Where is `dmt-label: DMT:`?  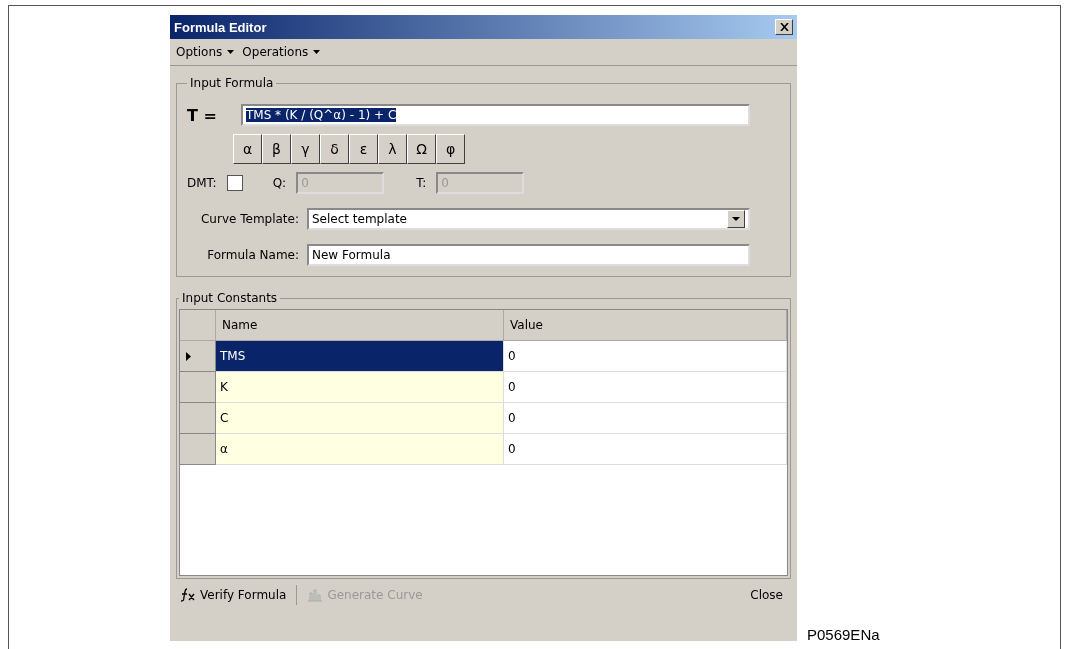 dmt-label: DMT: is located at coordinates (202, 183).